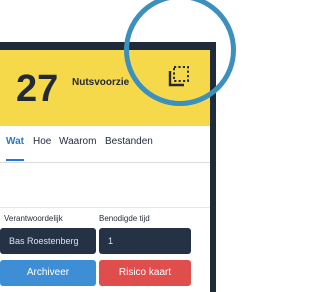  Describe the element at coordinates (213, 167) in the screenshot. I see `device-frame-right` at that location.